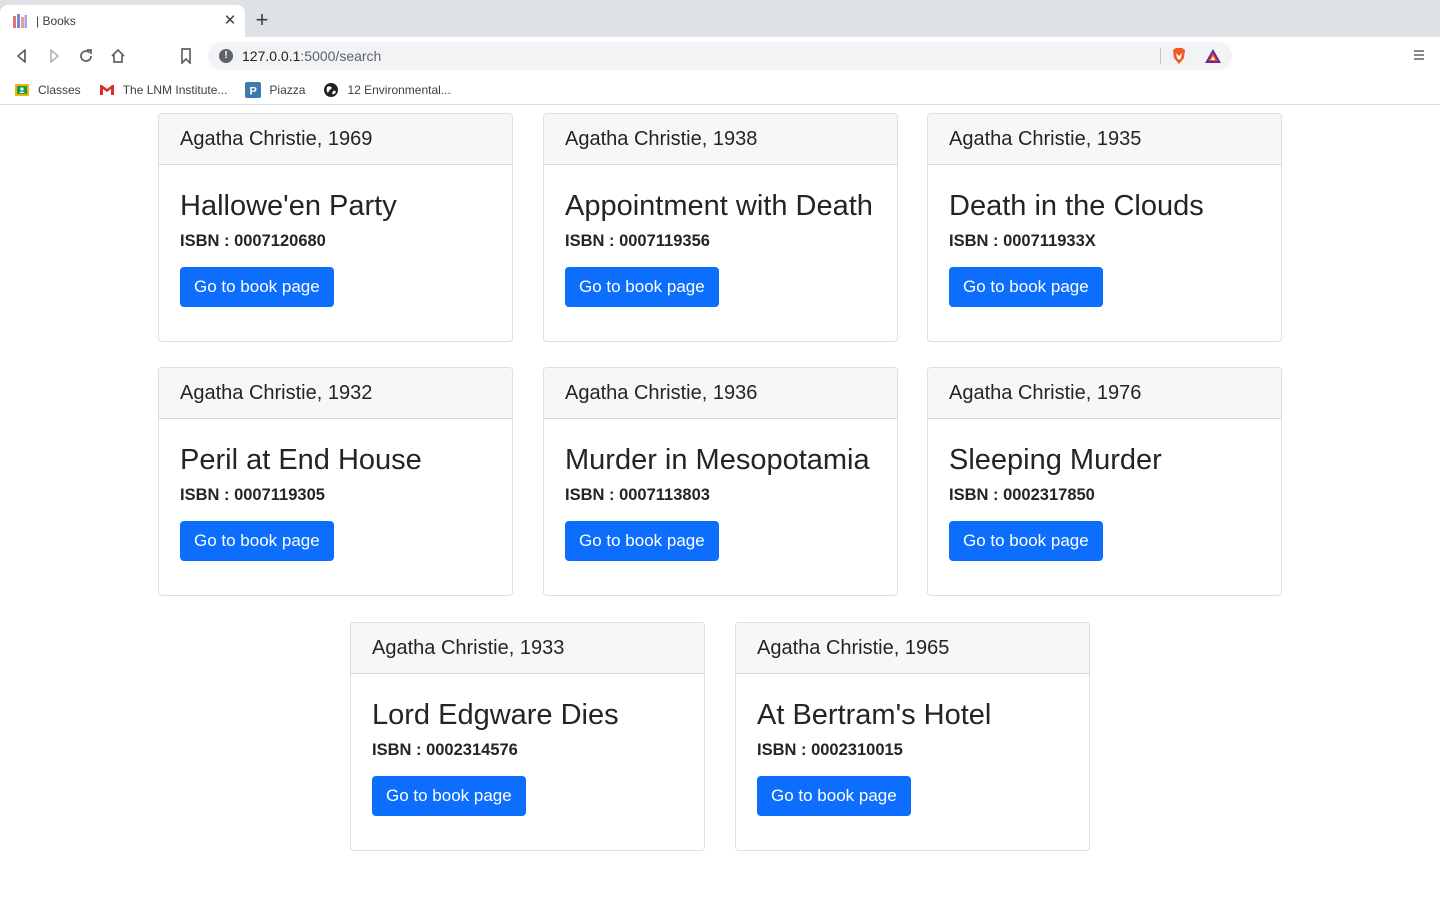  I want to click on browser-toolbar: ! 127.0.0.1:5000/search, so click(720, 56).